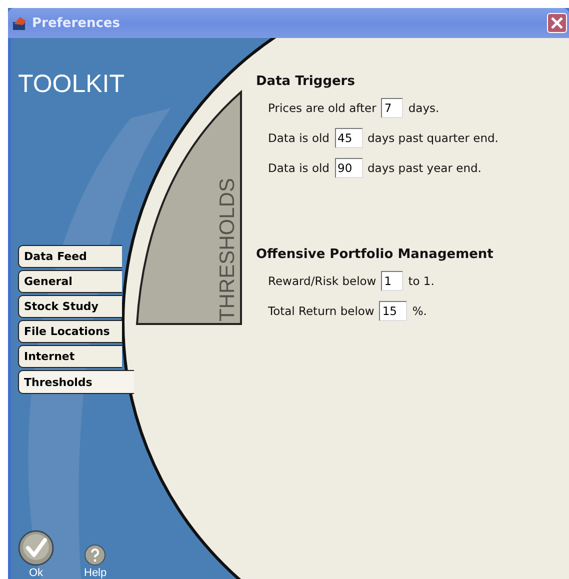 The image size is (569, 579). Describe the element at coordinates (421, 281) in the screenshot. I see `field-unit: to 1.` at that location.